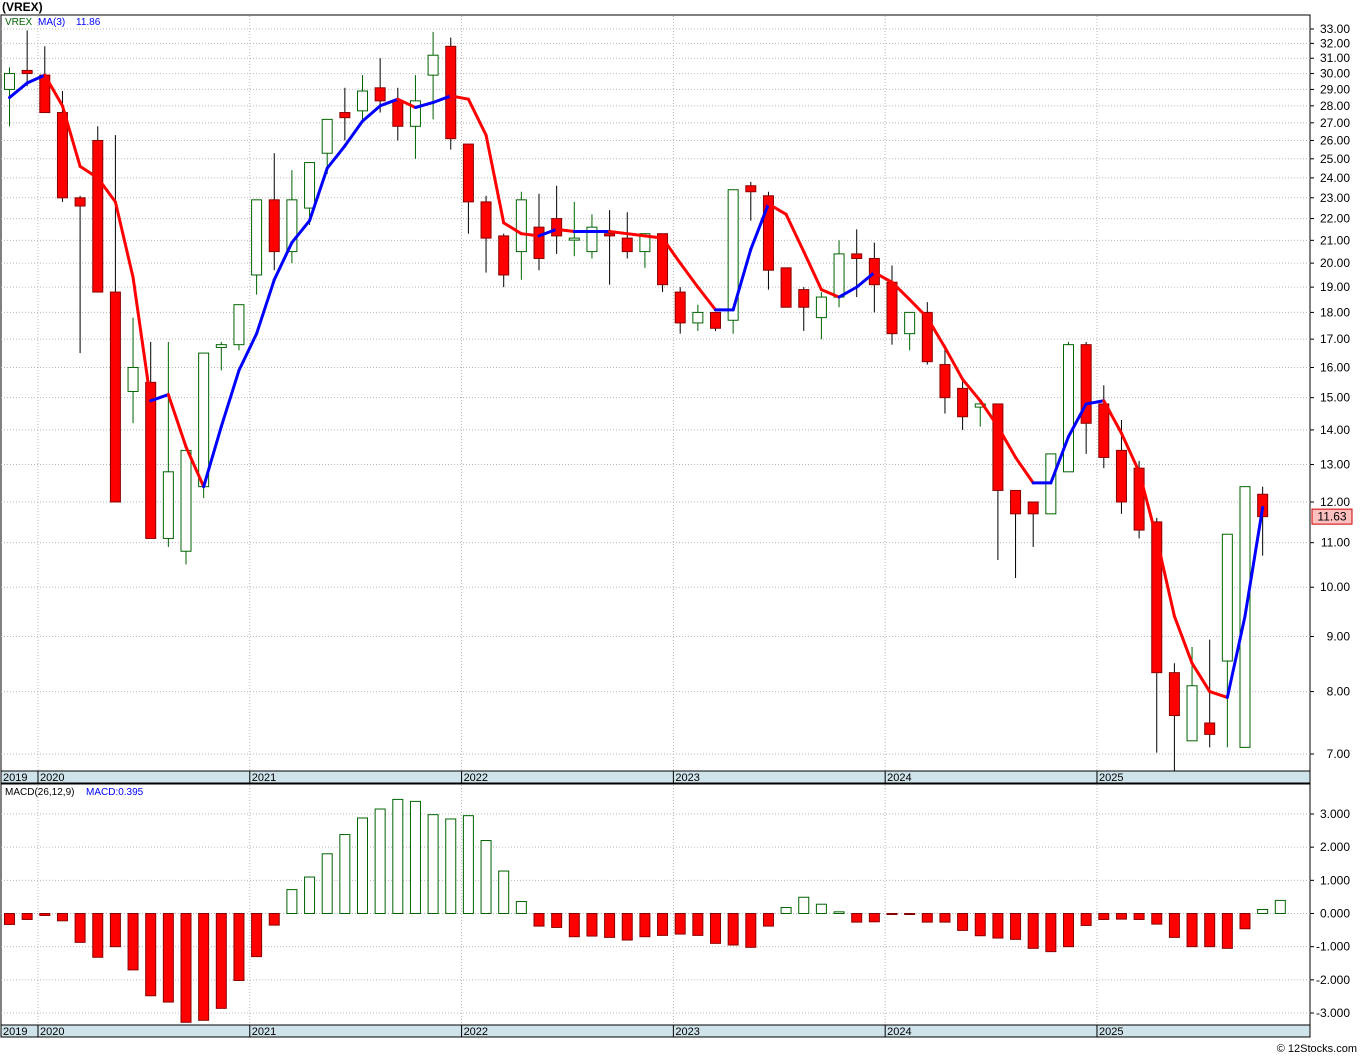  What do you see at coordinates (476, 778) in the screenshot?
I see `price-year-label: 2022` at bounding box center [476, 778].